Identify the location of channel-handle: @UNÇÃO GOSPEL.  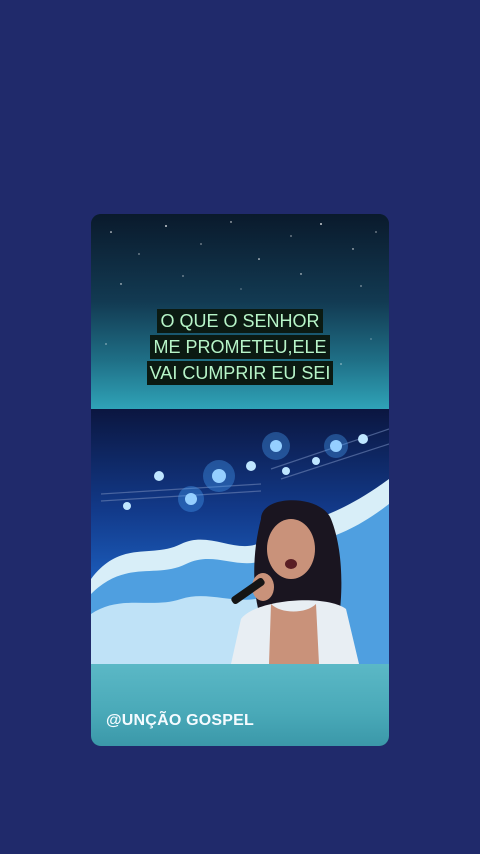
(180, 720).